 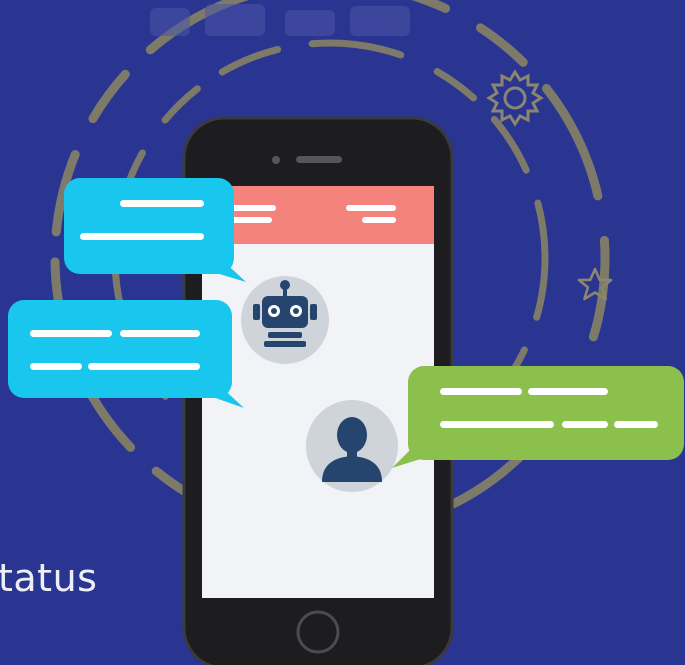 I want to click on person-avatar-icon, so click(x=352, y=446).